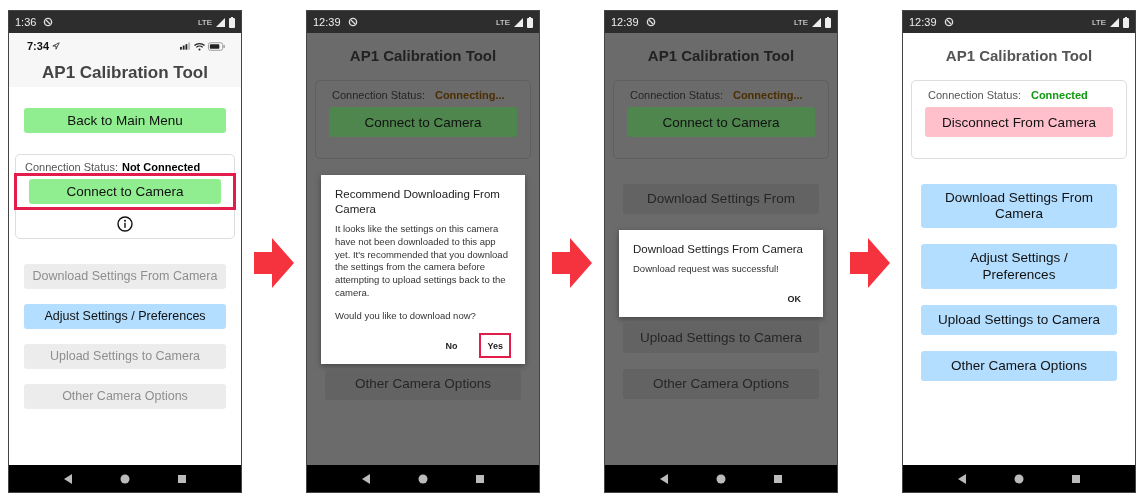  What do you see at coordinates (1019, 319) in the screenshot?
I see `menu-button: Upload Settings to Camera` at bounding box center [1019, 319].